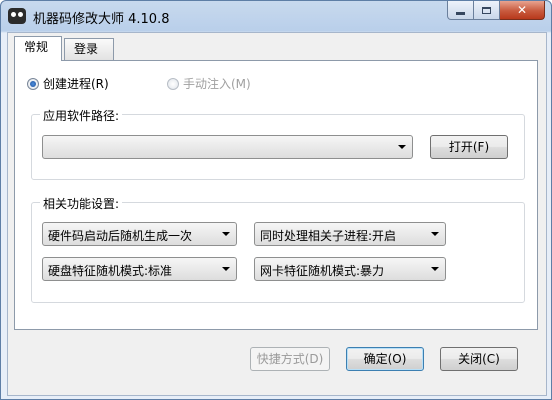 The width and height of the screenshot is (552, 400). I want to click on radio-label: 手动注入(M), so click(217, 84).